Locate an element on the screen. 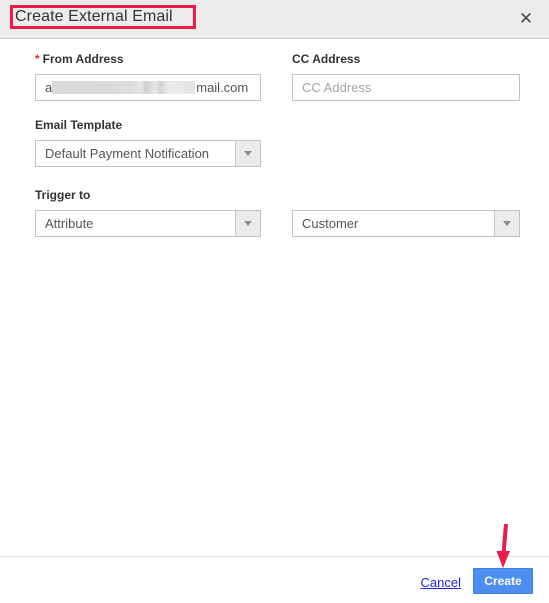 Image resolution: width=549 pixels, height=603 pixels. field-trigger-to: Trigger to Attribute is located at coordinates (148, 212).